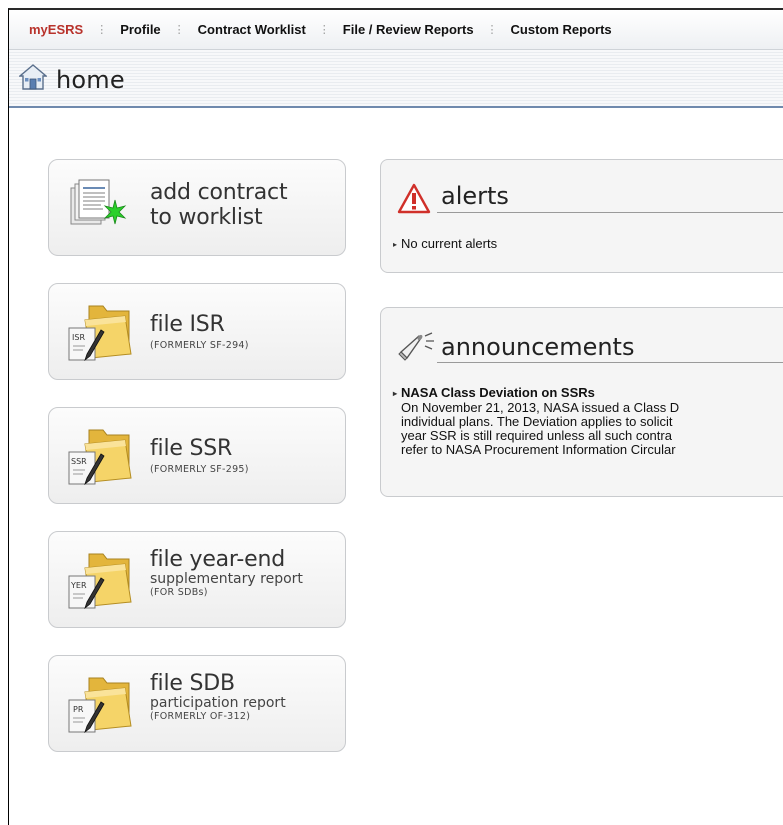  Describe the element at coordinates (90, 80) in the screenshot. I see `page-title: home` at that location.